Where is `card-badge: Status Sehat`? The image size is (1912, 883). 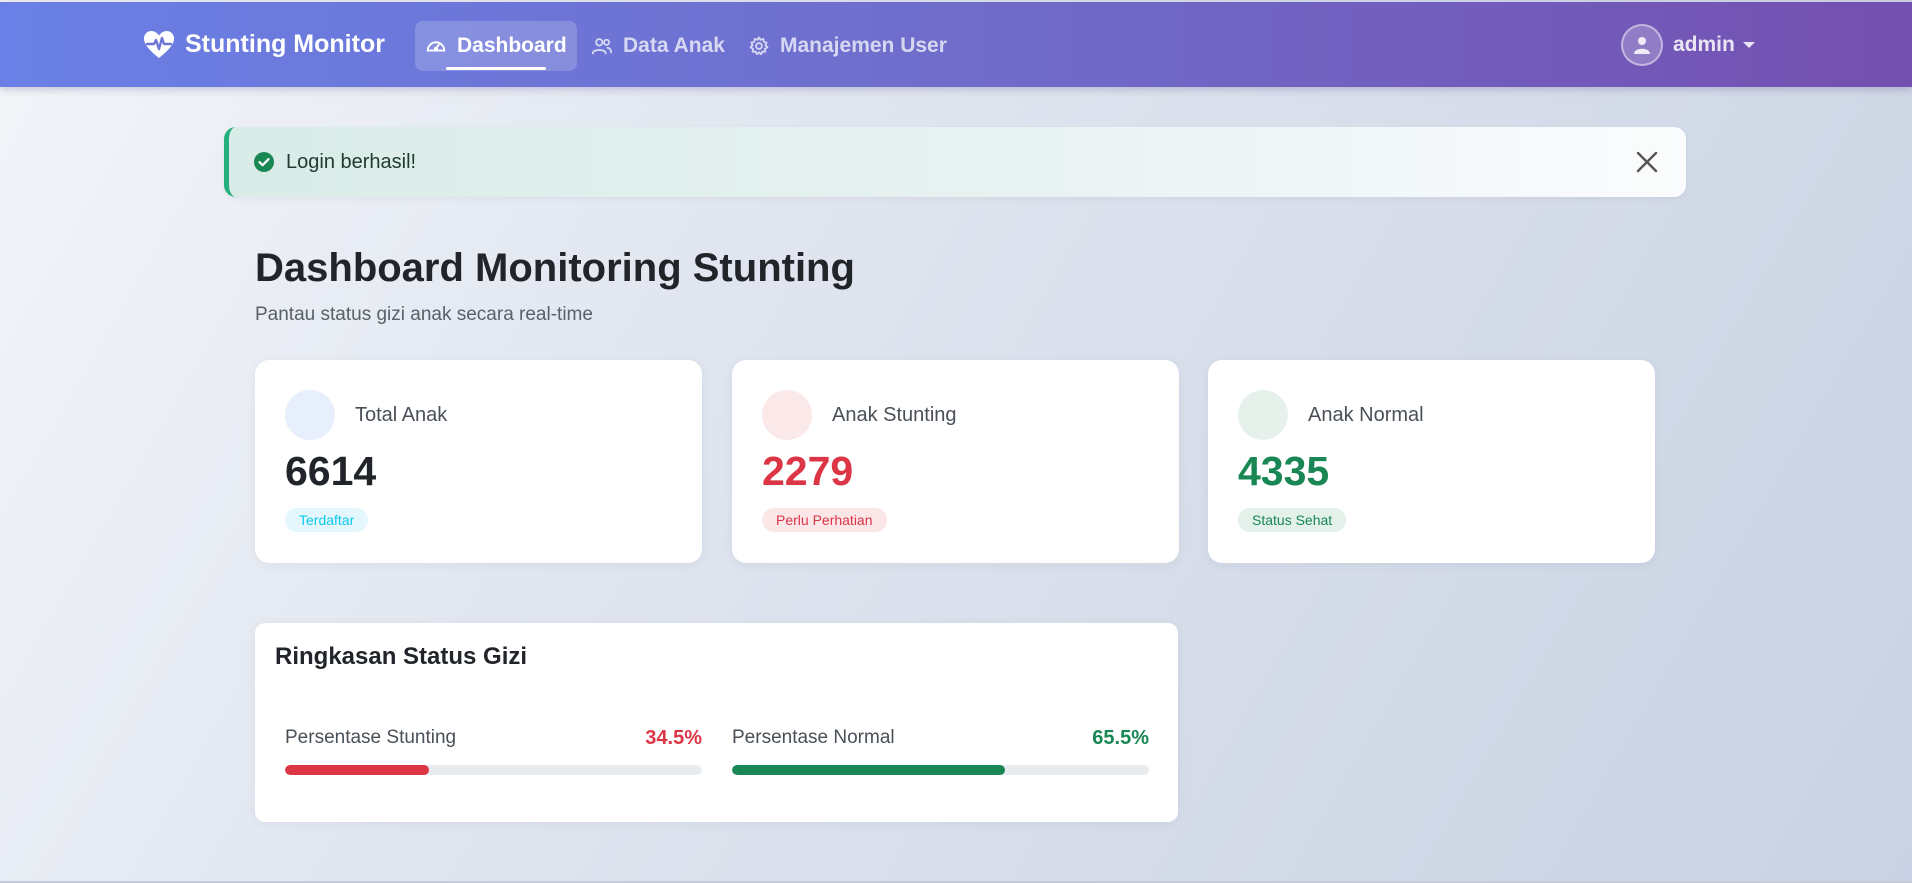 card-badge: Status Sehat is located at coordinates (1292, 520).